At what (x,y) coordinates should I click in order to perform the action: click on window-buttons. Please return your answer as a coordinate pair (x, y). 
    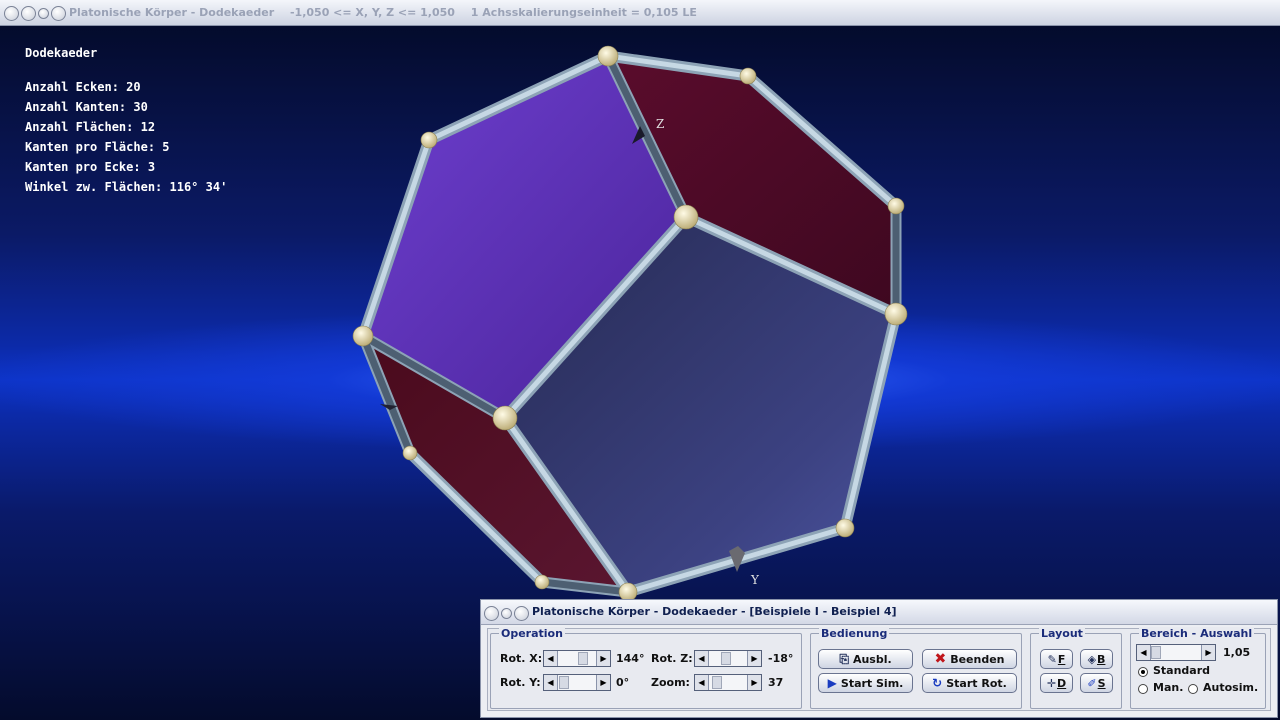
    Looking at the image, I should click on (35, 13).